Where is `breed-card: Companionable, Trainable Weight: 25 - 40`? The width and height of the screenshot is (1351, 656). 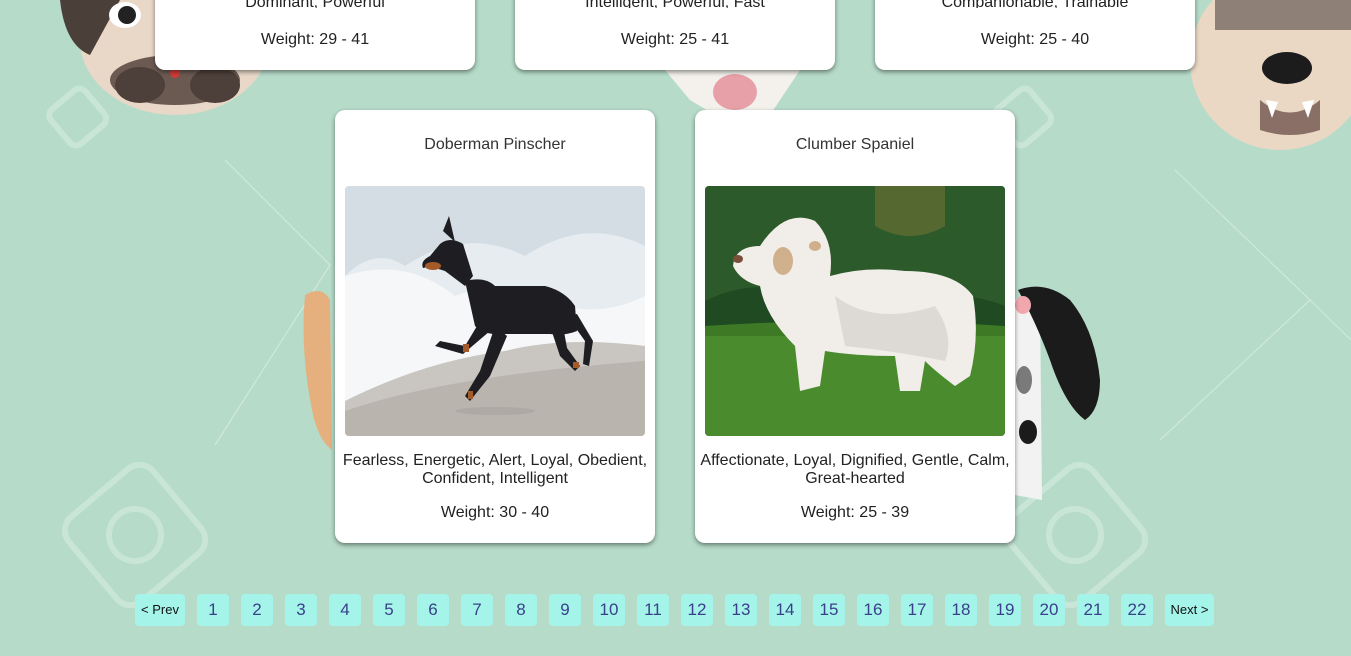
breed-card: Companionable, Trainable Weight: 25 - 40 is located at coordinates (1035, 35).